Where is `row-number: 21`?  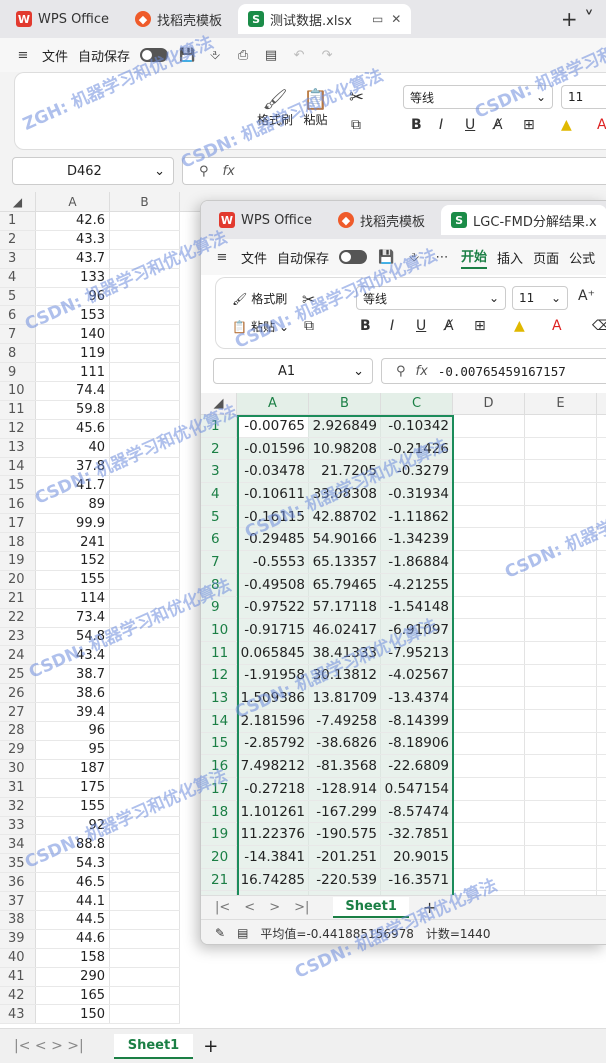 row-number: 21 is located at coordinates (18, 598).